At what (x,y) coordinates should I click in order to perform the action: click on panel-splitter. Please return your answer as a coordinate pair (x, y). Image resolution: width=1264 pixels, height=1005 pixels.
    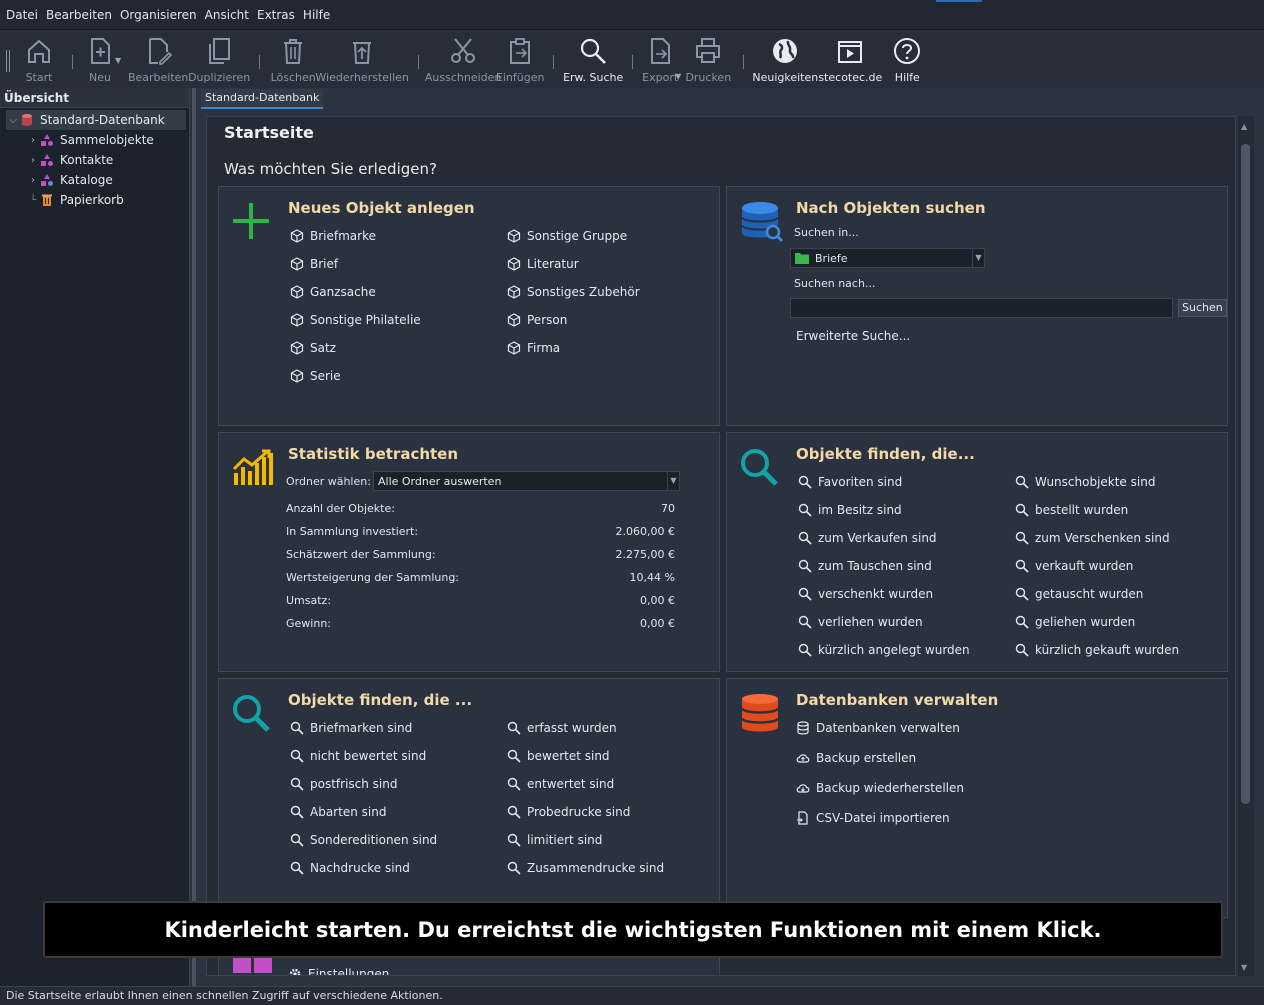
    Looking at the image, I should click on (194, 537).